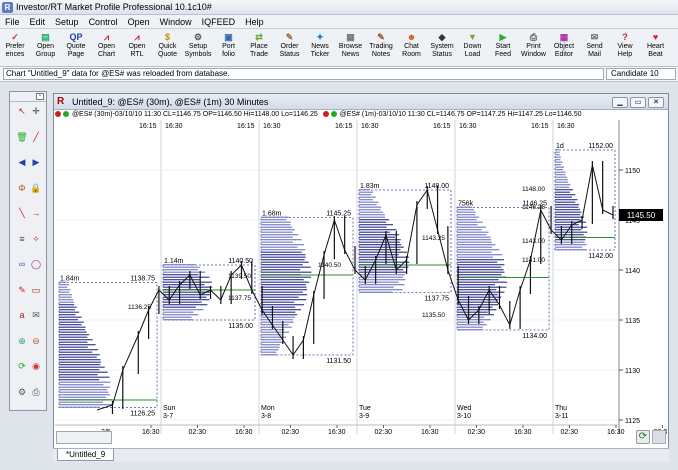  I want to click on place-trade-button: ⇄ Place Trade, so click(259, 48).